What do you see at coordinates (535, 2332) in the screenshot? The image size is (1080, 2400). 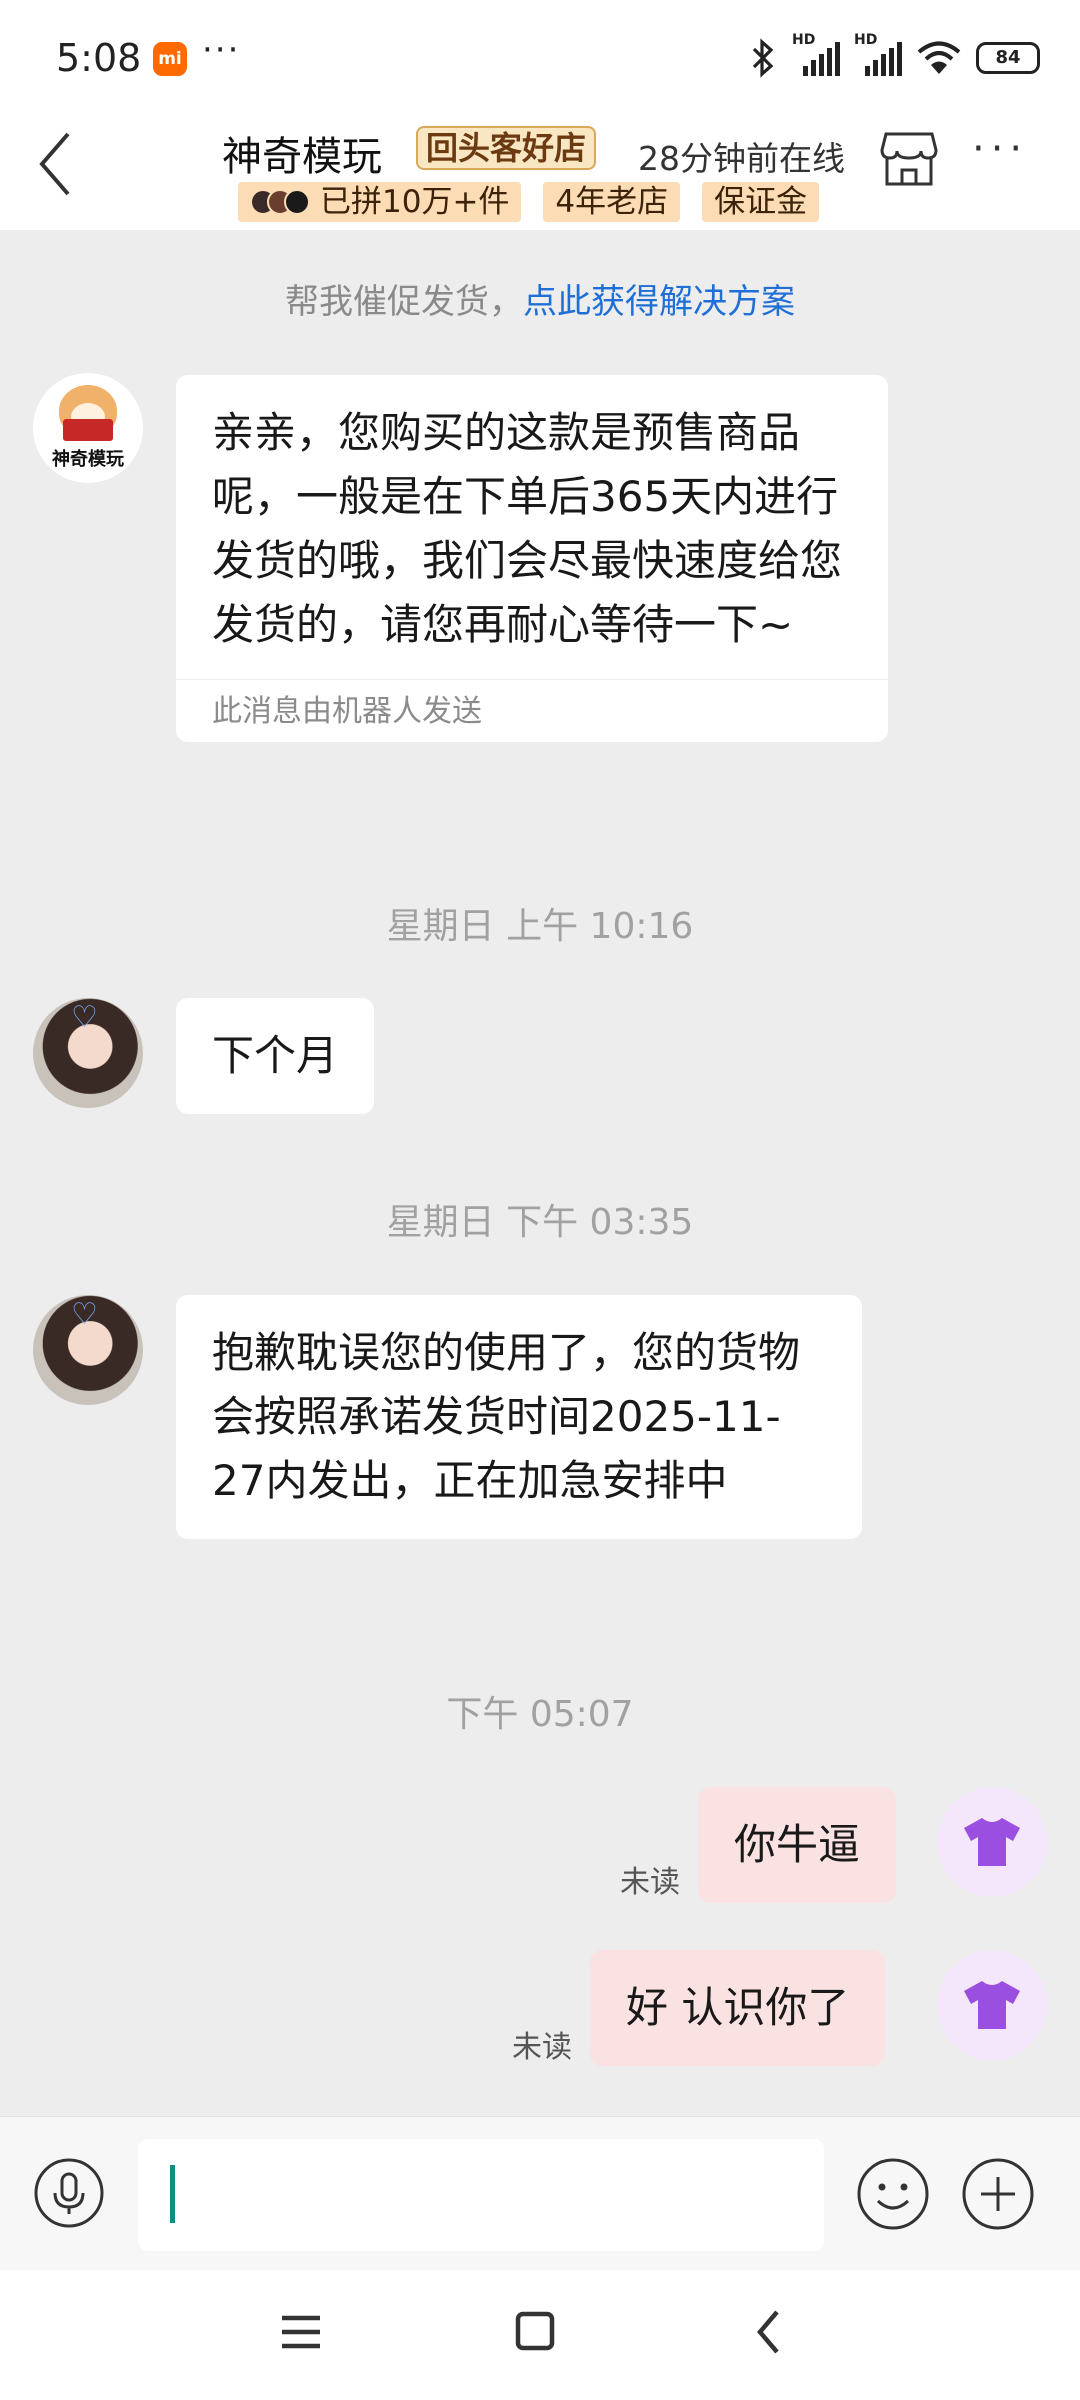 I see `square-icon` at bounding box center [535, 2332].